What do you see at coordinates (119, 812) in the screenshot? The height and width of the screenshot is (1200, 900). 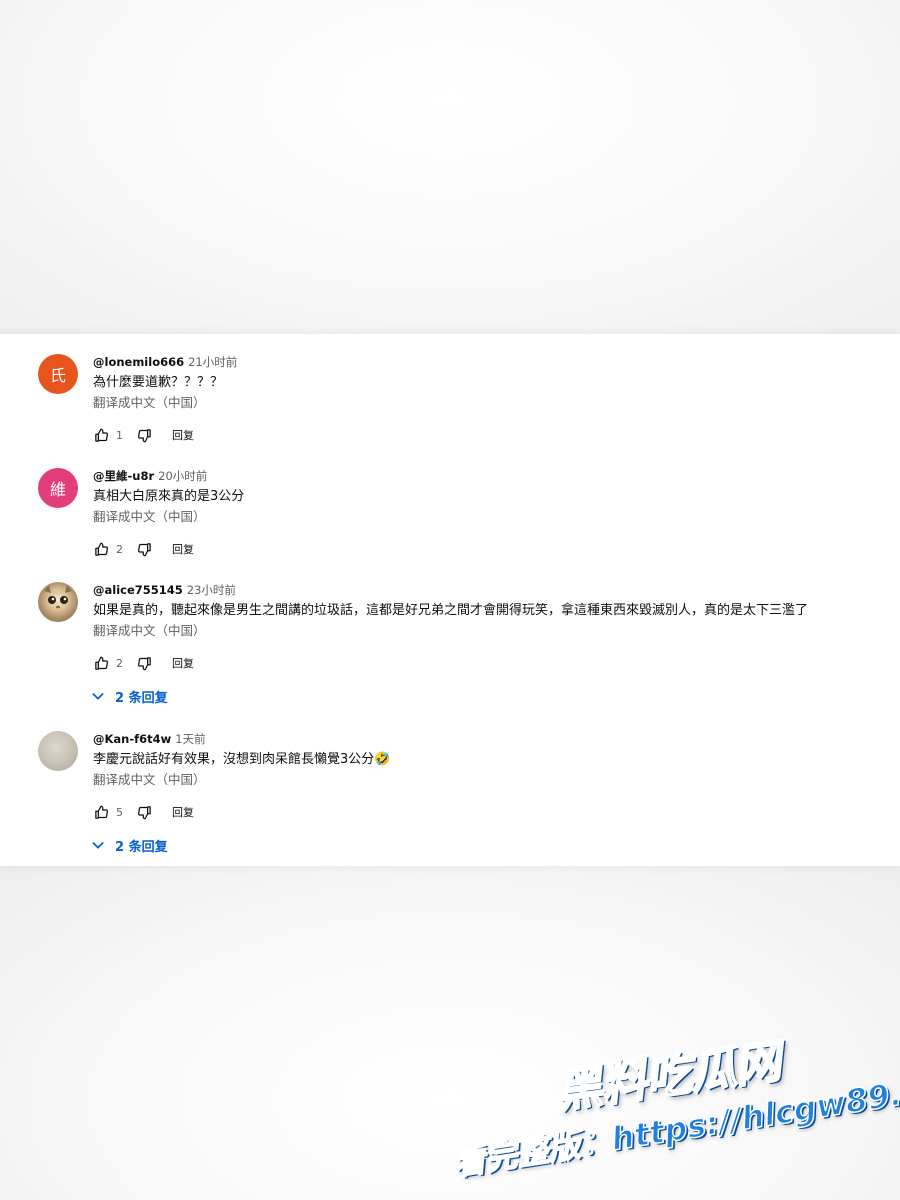 I see `like-count: 5` at bounding box center [119, 812].